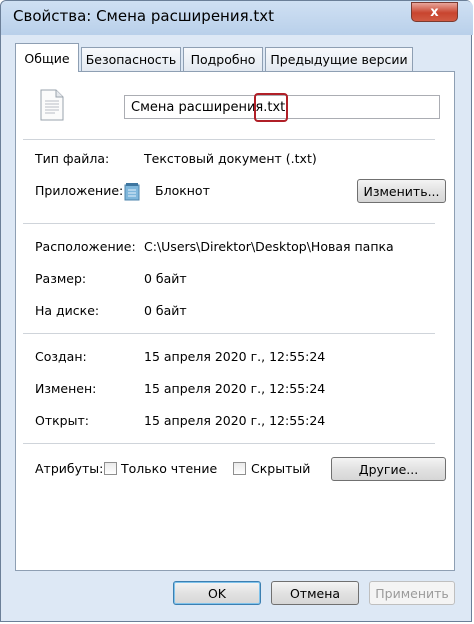  I want to click on disk-size-value: 0 байт, so click(165, 310).